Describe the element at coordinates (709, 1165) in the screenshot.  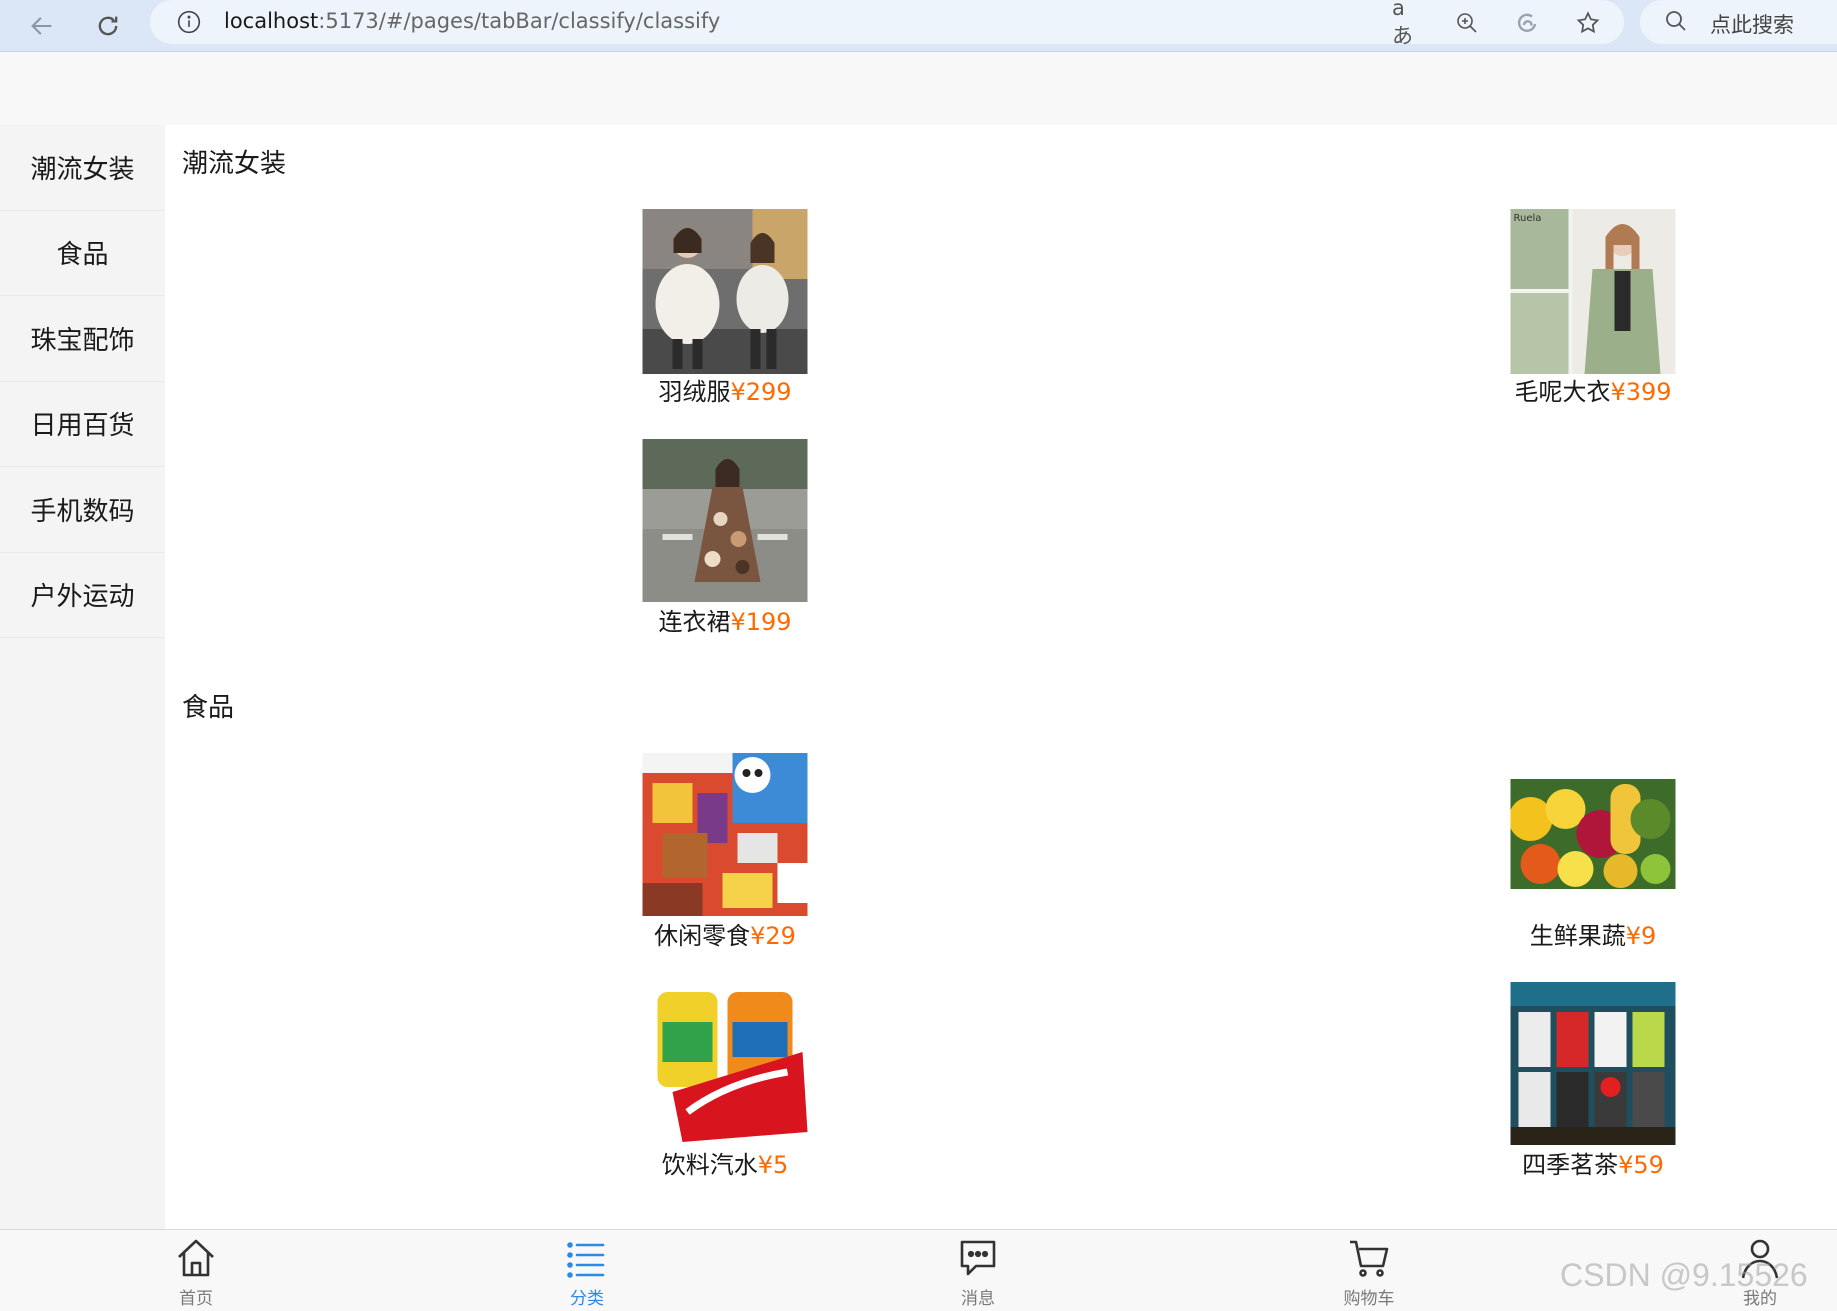
I see `product-name: 饮料汽水` at that location.